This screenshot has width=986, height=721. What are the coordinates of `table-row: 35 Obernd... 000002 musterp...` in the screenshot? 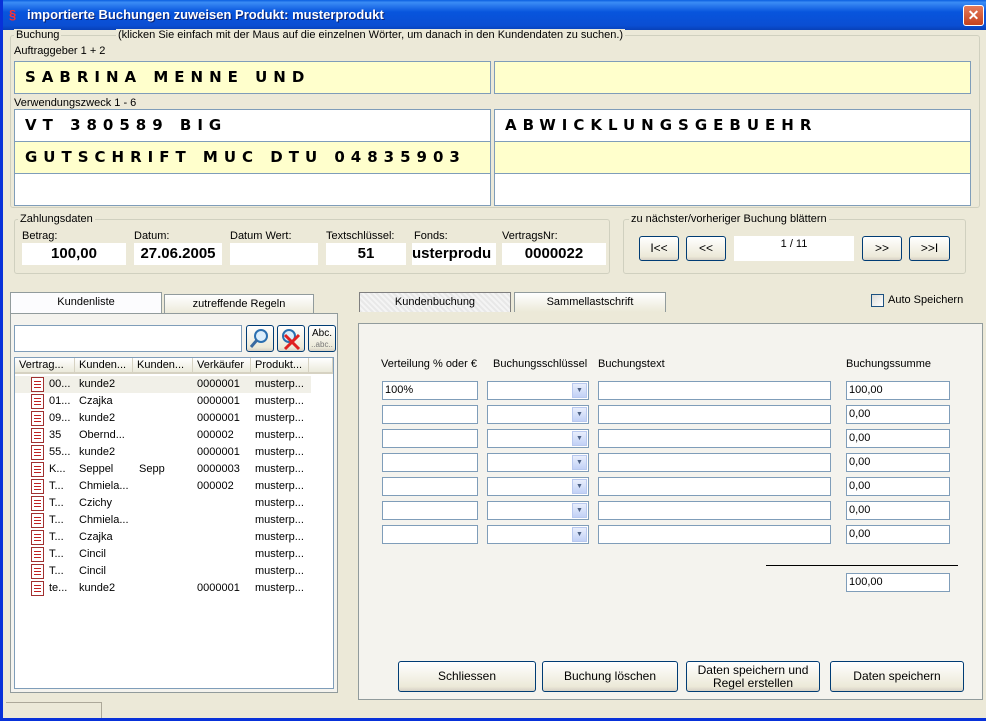 It's located at (163, 435).